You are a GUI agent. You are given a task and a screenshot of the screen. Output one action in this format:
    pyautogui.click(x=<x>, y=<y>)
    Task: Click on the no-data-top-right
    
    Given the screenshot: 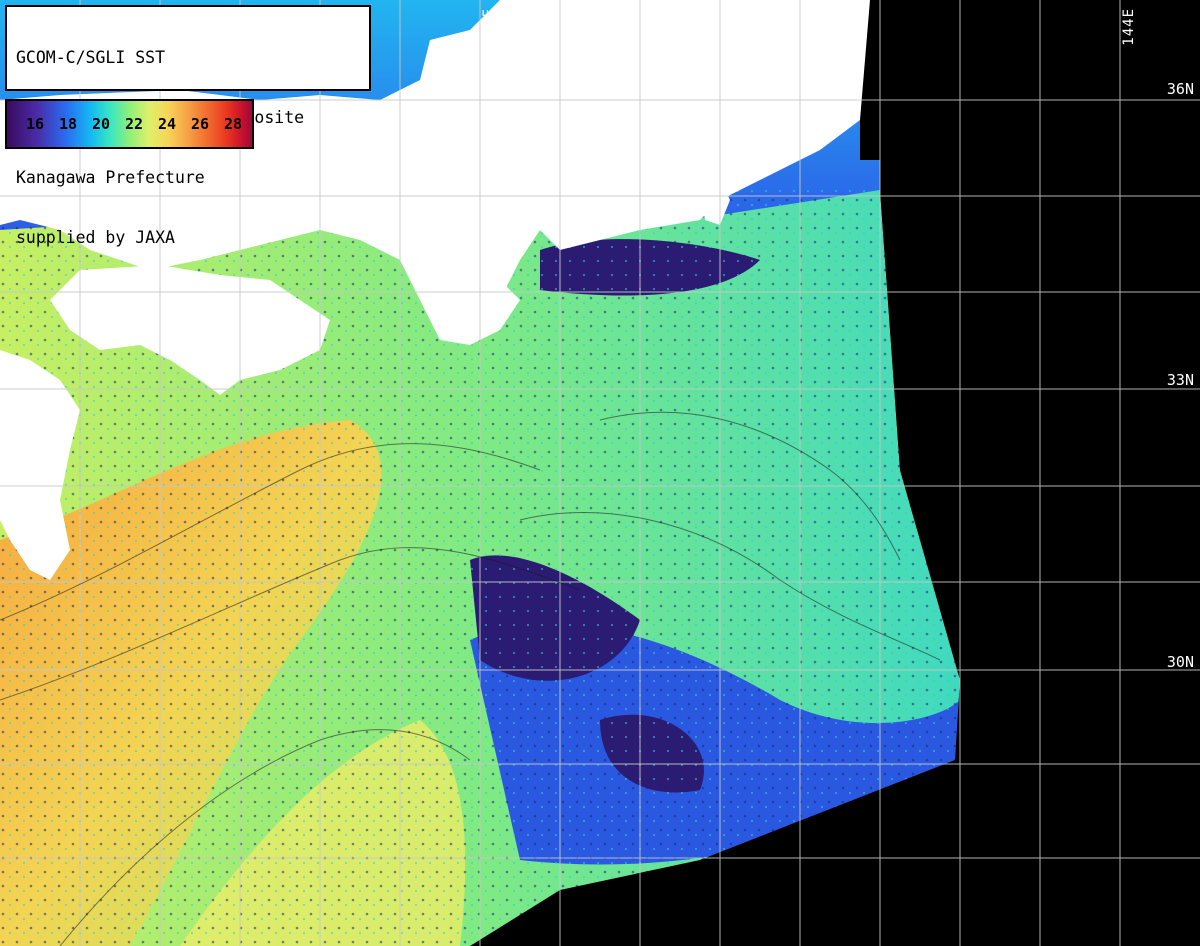 What is the action you would take?
    pyautogui.click(x=1030, y=80)
    